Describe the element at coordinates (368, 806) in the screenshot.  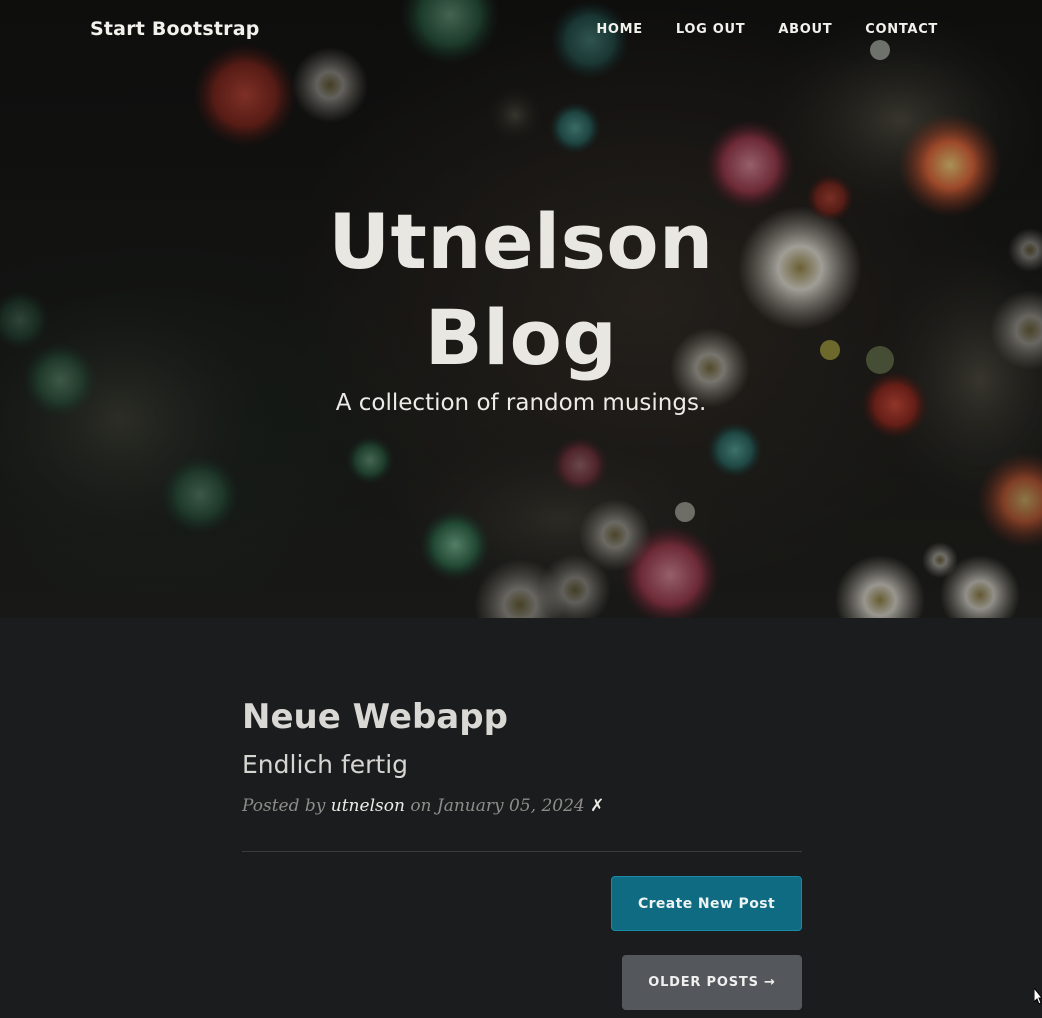
I see `post-author-link: utnelson` at that location.